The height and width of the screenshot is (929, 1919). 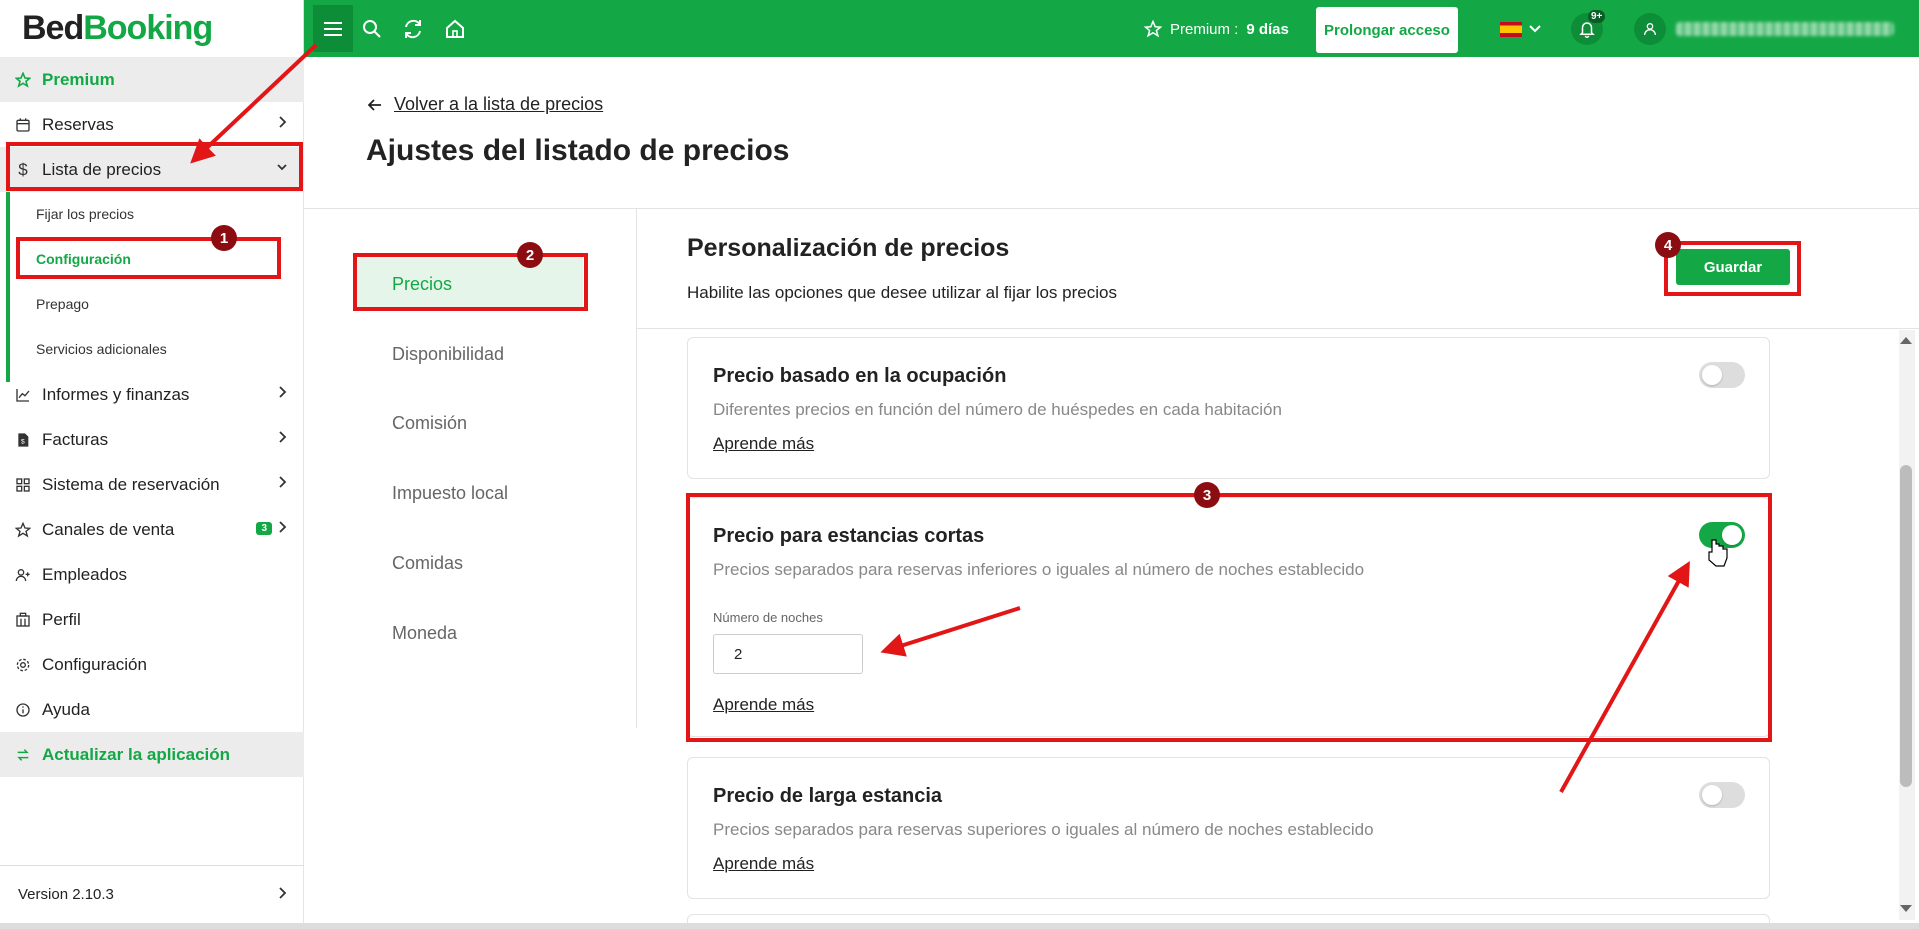 I want to click on user-icon, so click(x=1650, y=29).